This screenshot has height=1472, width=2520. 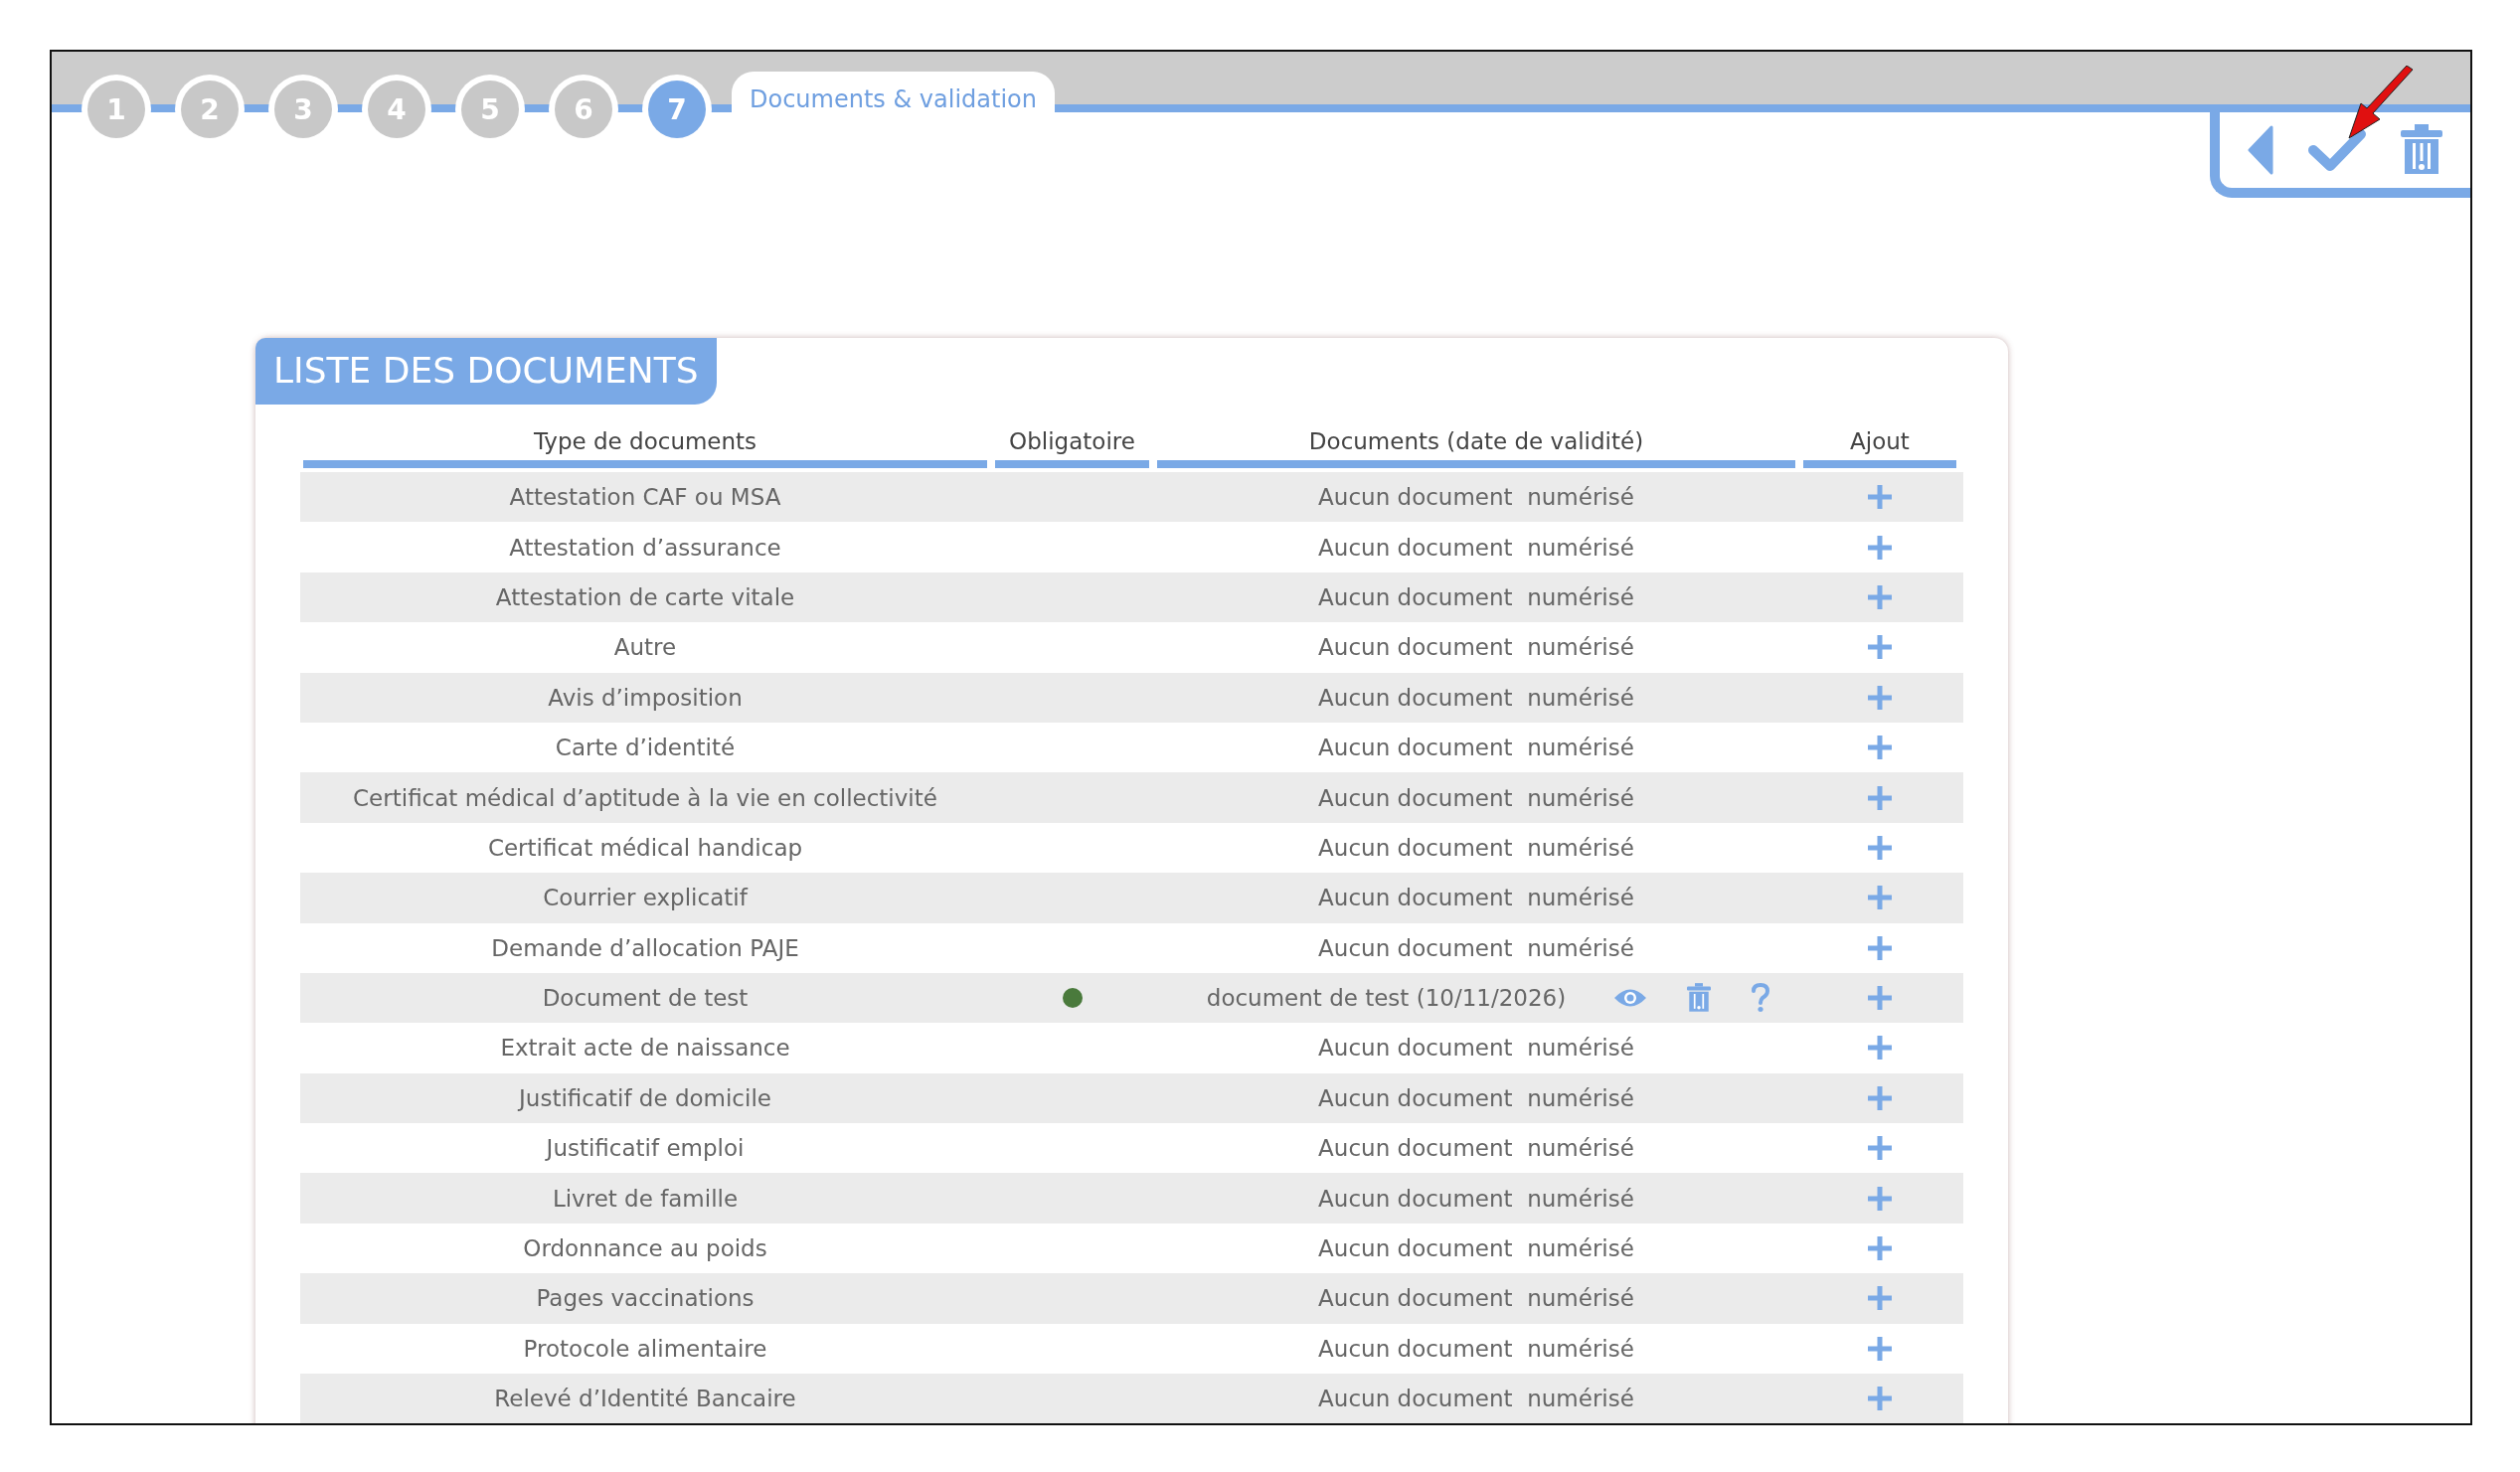 I want to click on document-type: Justificatif de domicile, so click(x=644, y=1097).